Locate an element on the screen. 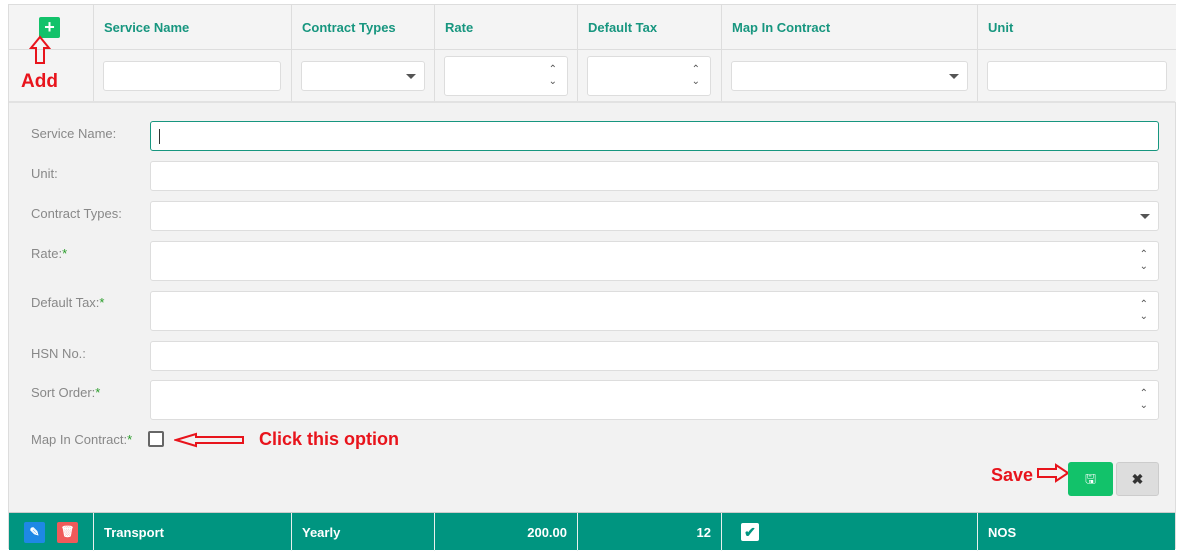  floppy-disk-icon: 🖫 is located at coordinates (1090, 478).